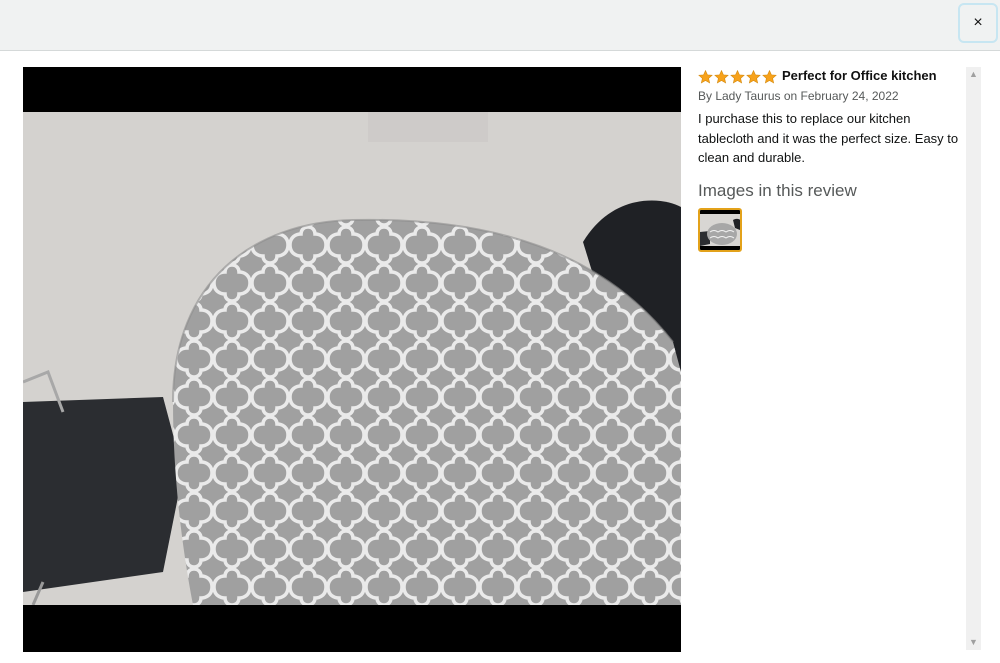 The image size is (1000, 663). I want to click on modal-header: ×, so click(500, 25).